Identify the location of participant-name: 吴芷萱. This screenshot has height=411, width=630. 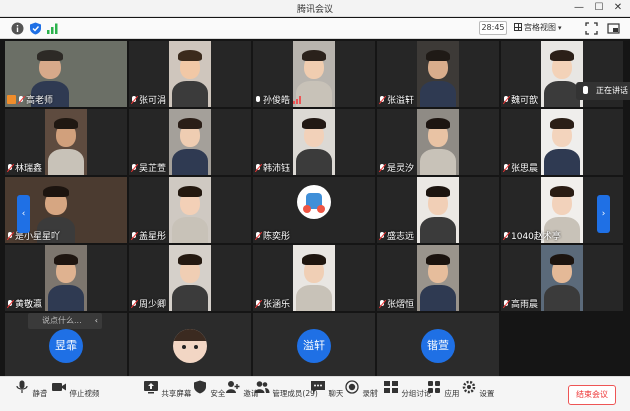
(153, 169).